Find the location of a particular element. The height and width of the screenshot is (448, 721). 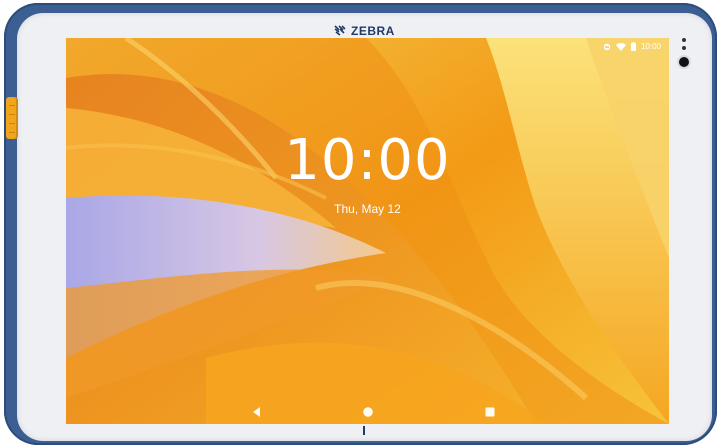

front-camera is located at coordinates (684, 62).